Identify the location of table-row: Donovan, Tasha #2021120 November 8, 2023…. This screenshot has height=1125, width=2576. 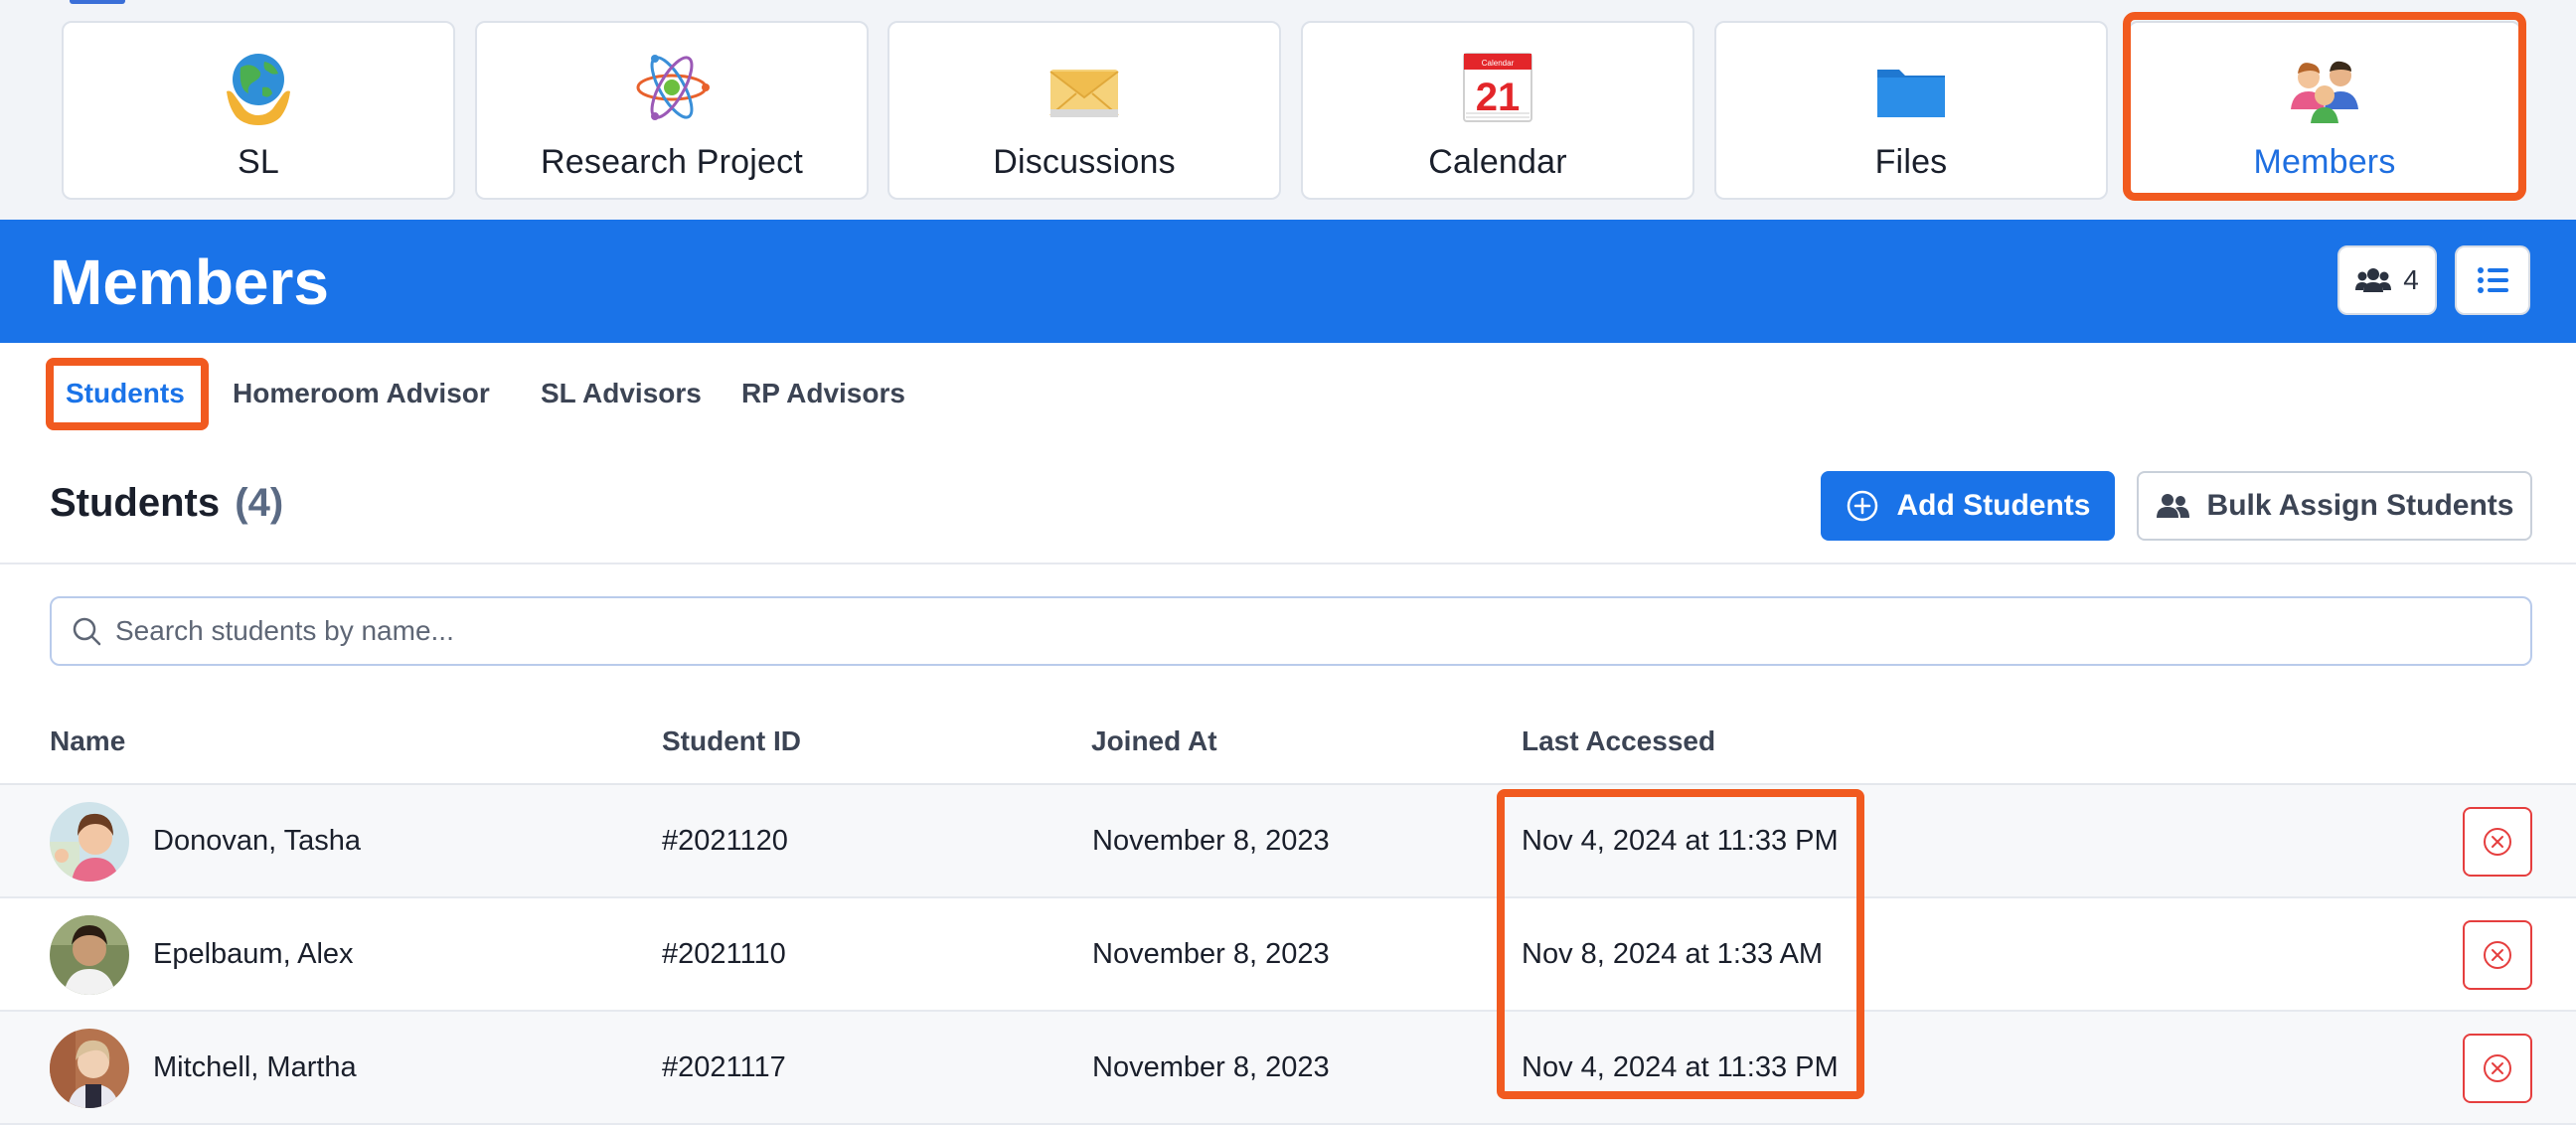
(1288, 841).